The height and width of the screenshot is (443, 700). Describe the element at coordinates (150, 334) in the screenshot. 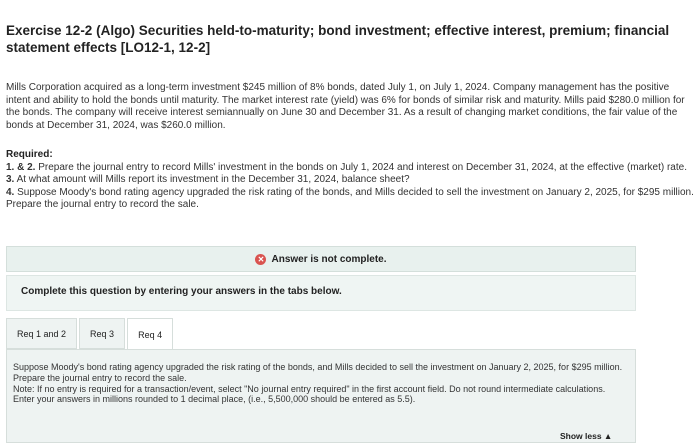

I see `tab-req-4: Req 4` at that location.